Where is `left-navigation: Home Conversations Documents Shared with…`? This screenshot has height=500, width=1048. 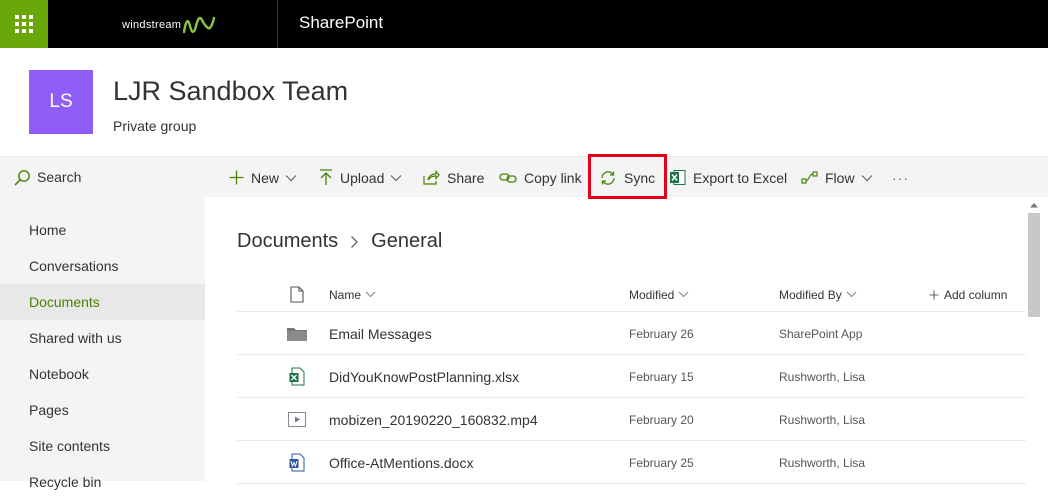
left-navigation: Home Conversations Documents Shared with… is located at coordinates (102, 343).